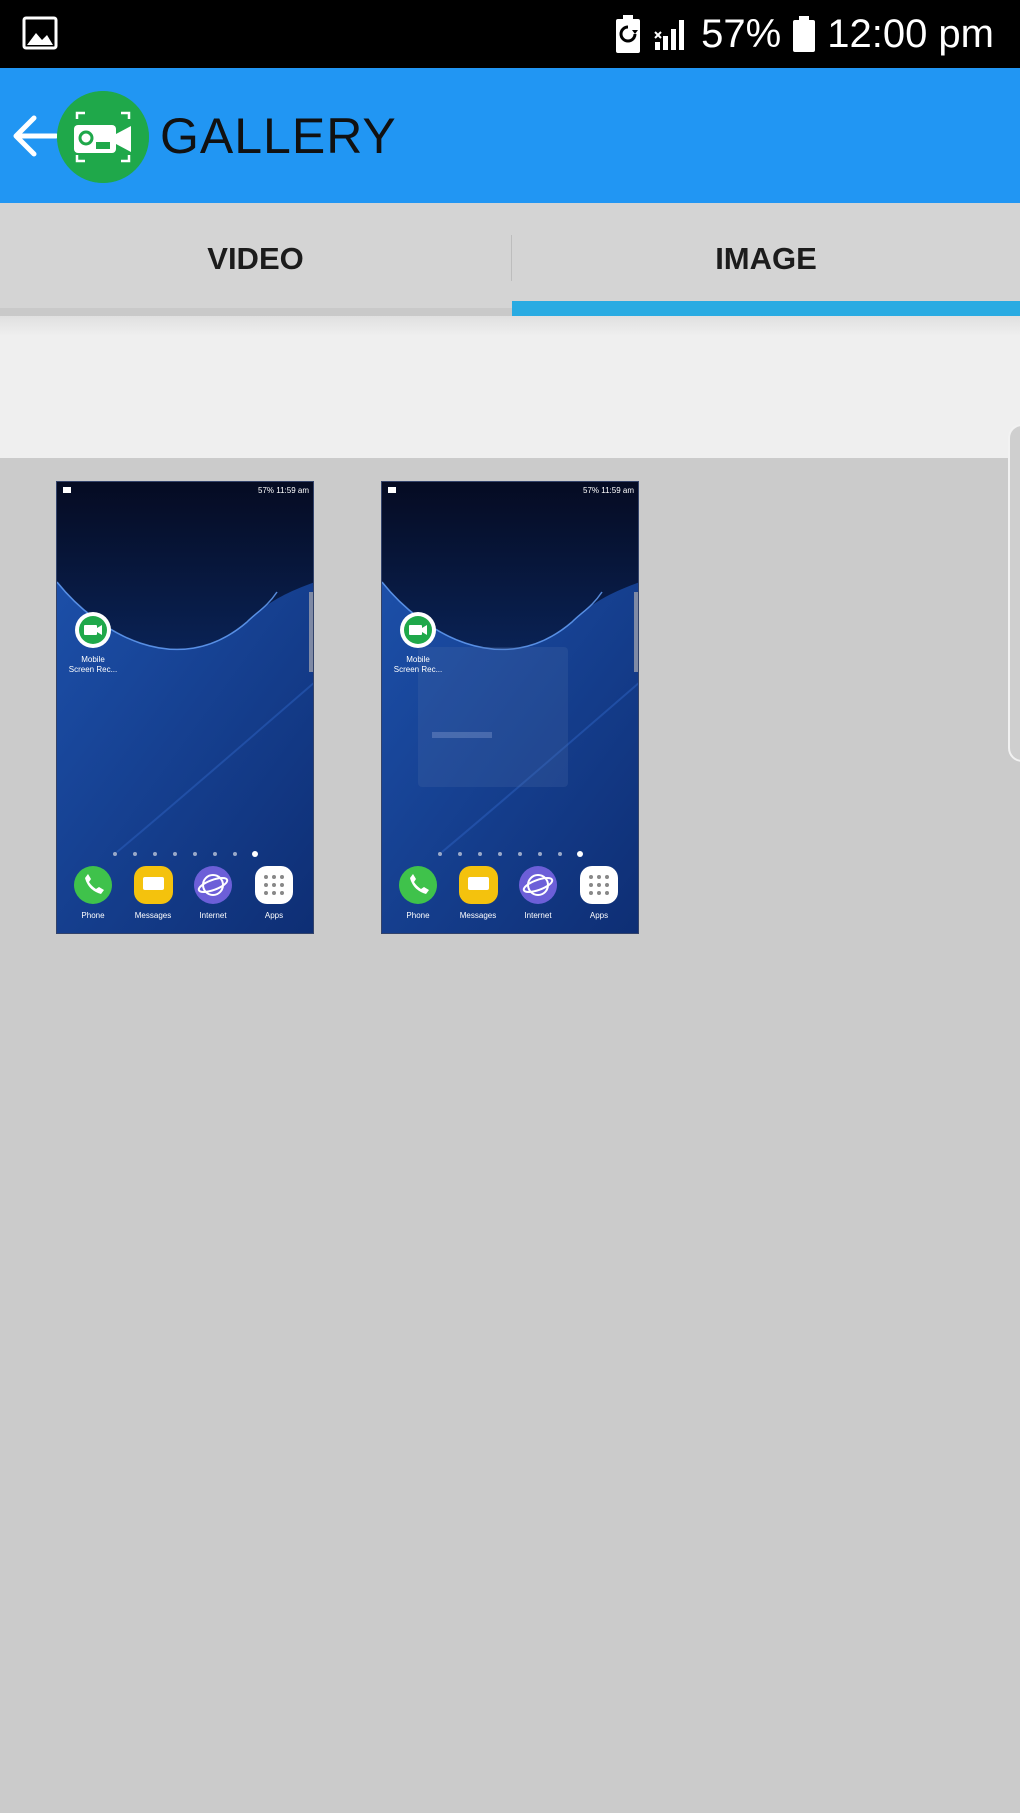 The image size is (1020, 1813). Describe the element at coordinates (256, 312) in the screenshot. I see `tab-underline` at that location.